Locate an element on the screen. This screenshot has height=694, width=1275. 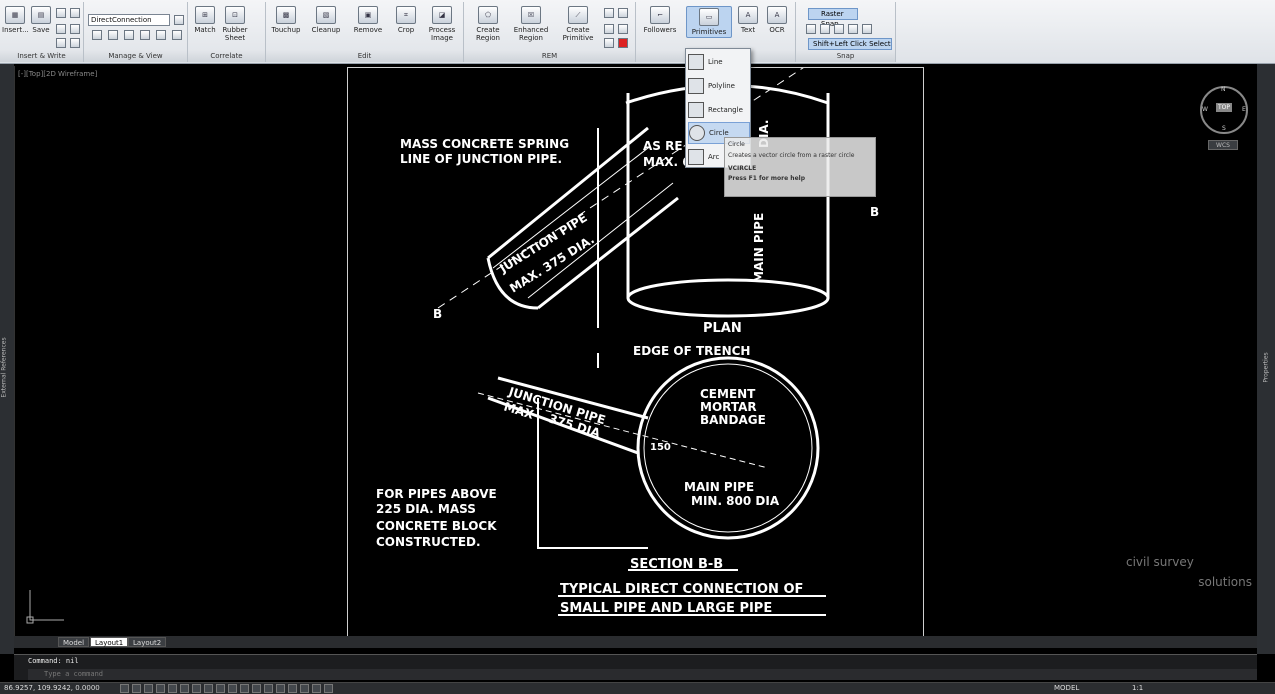
line-icon is located at coordinates (696, 62).